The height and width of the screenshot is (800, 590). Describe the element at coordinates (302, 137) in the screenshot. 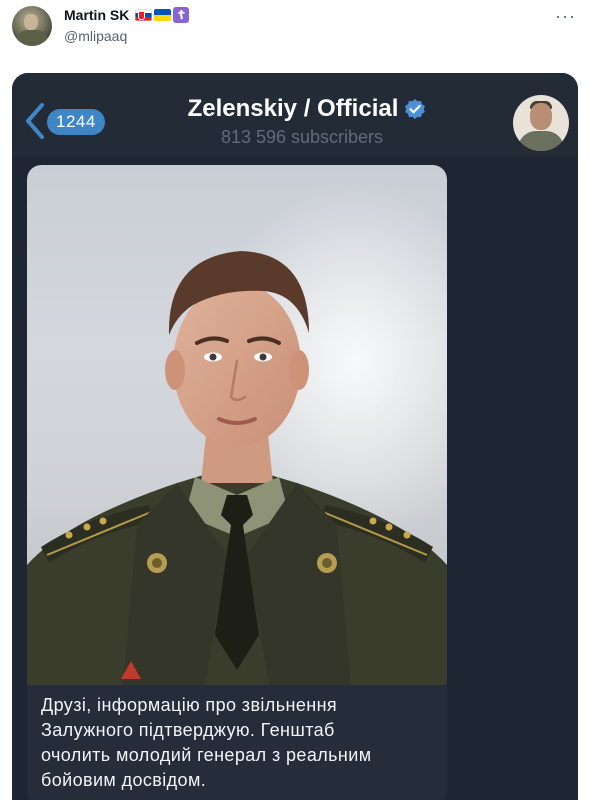

I see `subscriber-count: 813 596 subscribers` at that location.